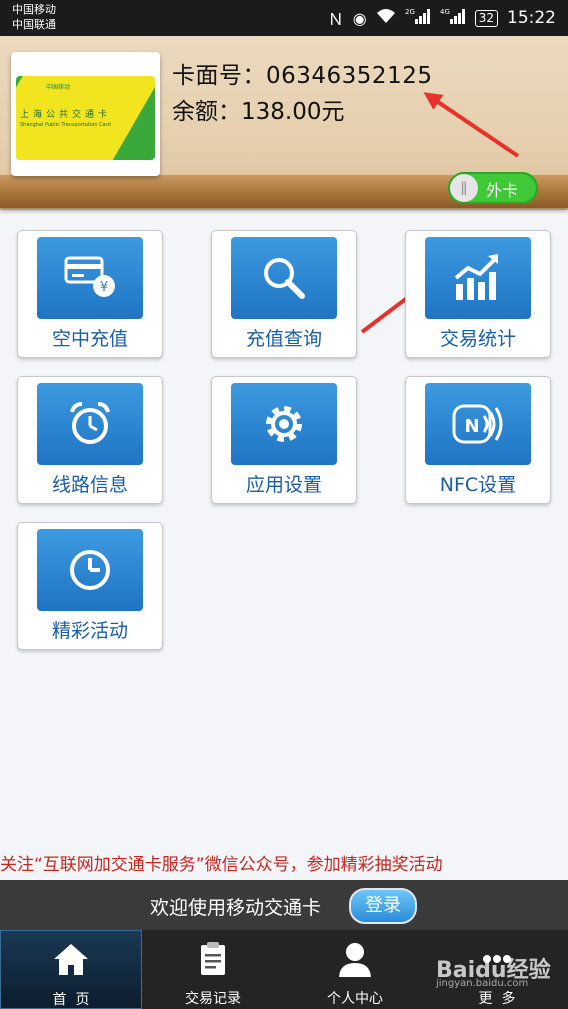  I want to click on tab-home: 首 页, so click(71, 969).